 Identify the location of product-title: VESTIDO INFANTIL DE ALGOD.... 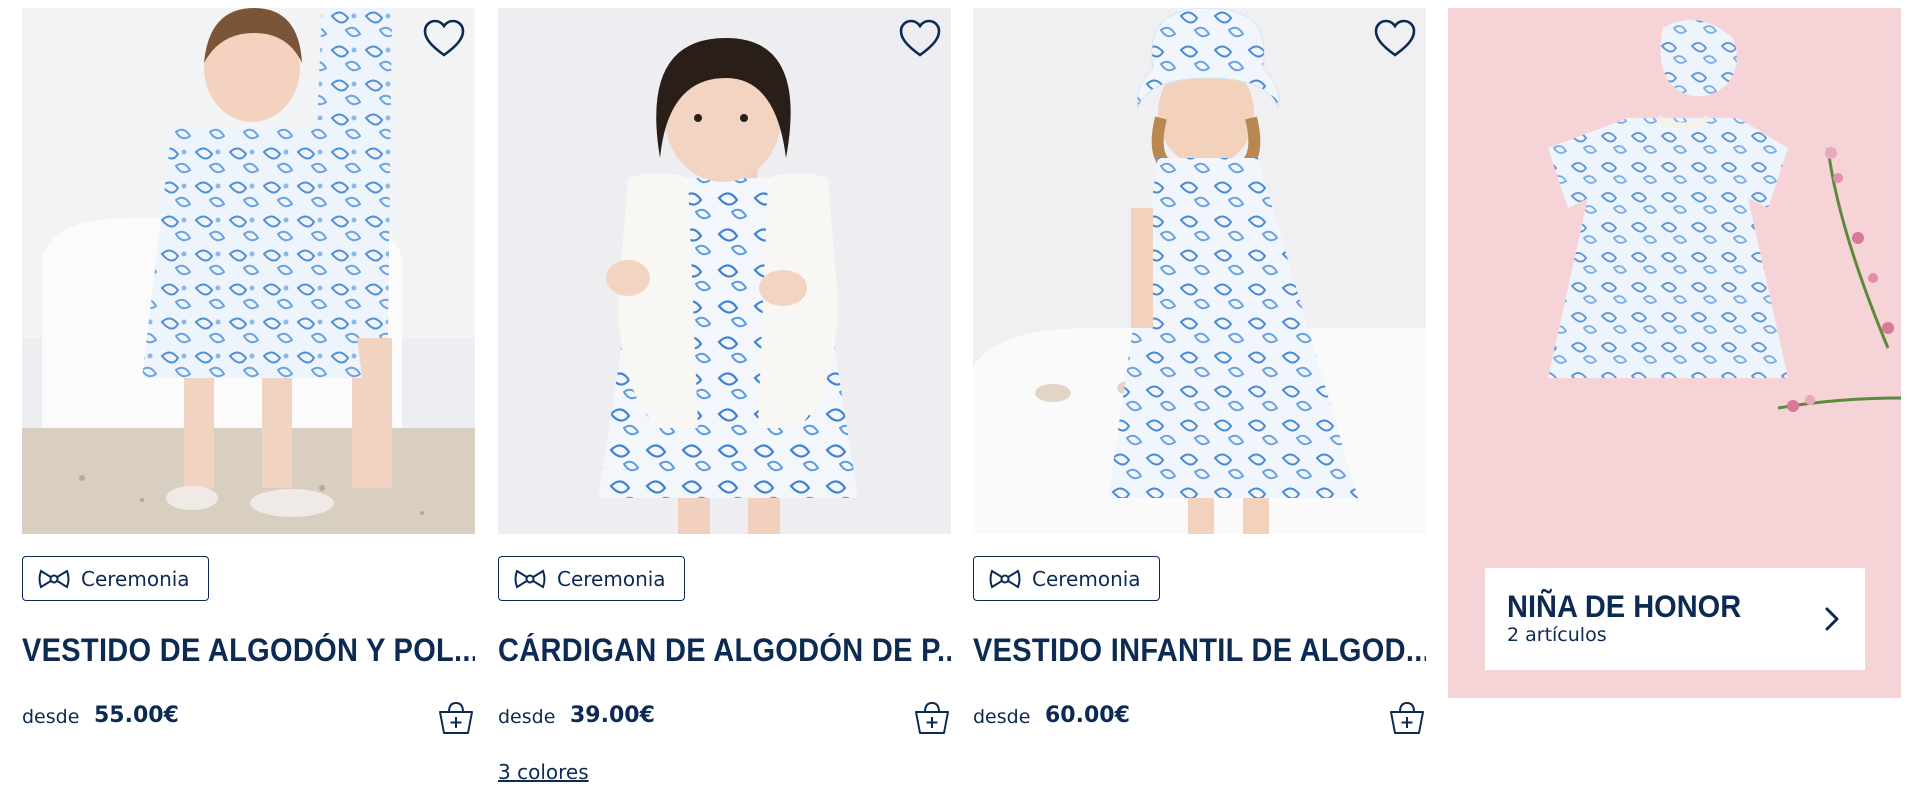
(1199, 651).